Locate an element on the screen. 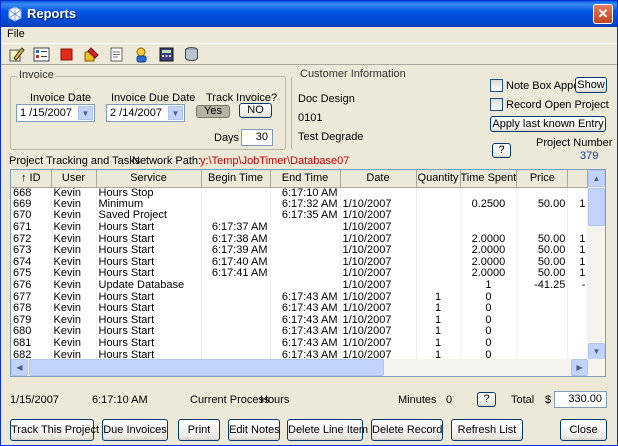  table-row: 677 Kevin Hours Start 6:17:43 AM 1/10/2007 1 0 is located at coordinates (300, 297).